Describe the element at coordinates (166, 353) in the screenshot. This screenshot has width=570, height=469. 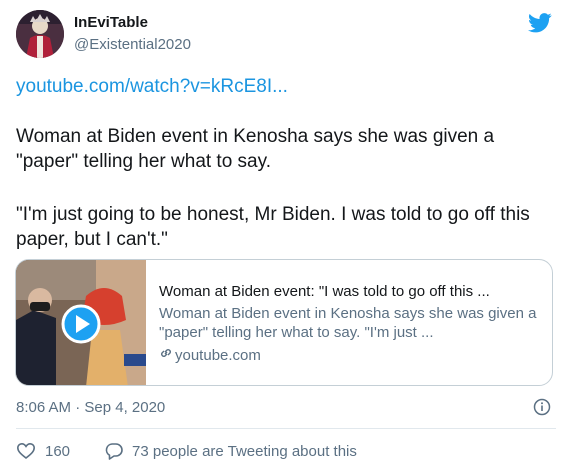
I see `link-icon` at that location.